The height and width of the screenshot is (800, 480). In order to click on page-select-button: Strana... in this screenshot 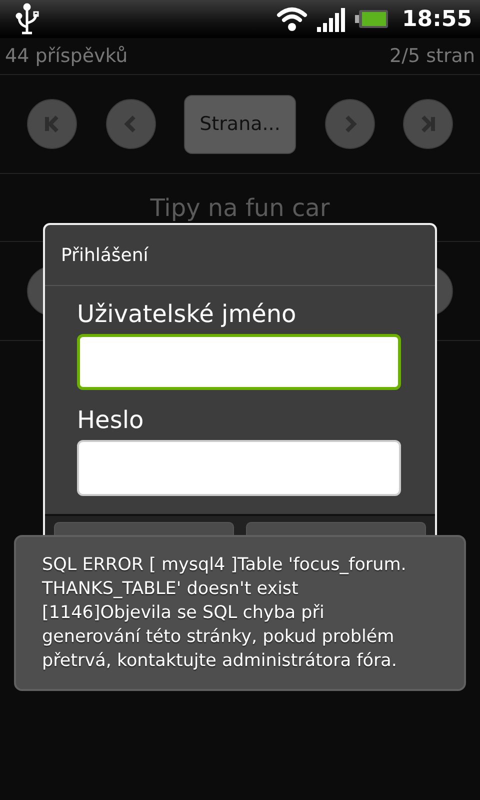, I will do `click(240, 124)`.